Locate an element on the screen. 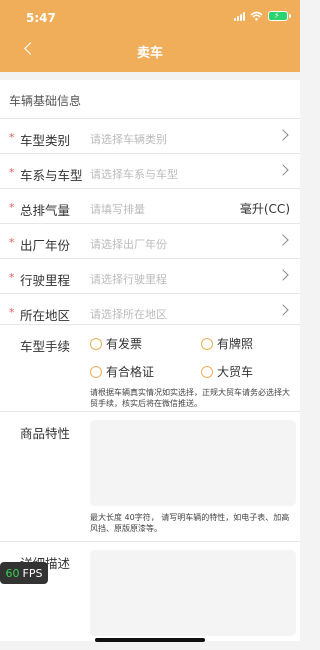 Image resolution: width=320 pixels, height=650 pixels. status-icons: ⚡ is located at coordinates (262, 16).